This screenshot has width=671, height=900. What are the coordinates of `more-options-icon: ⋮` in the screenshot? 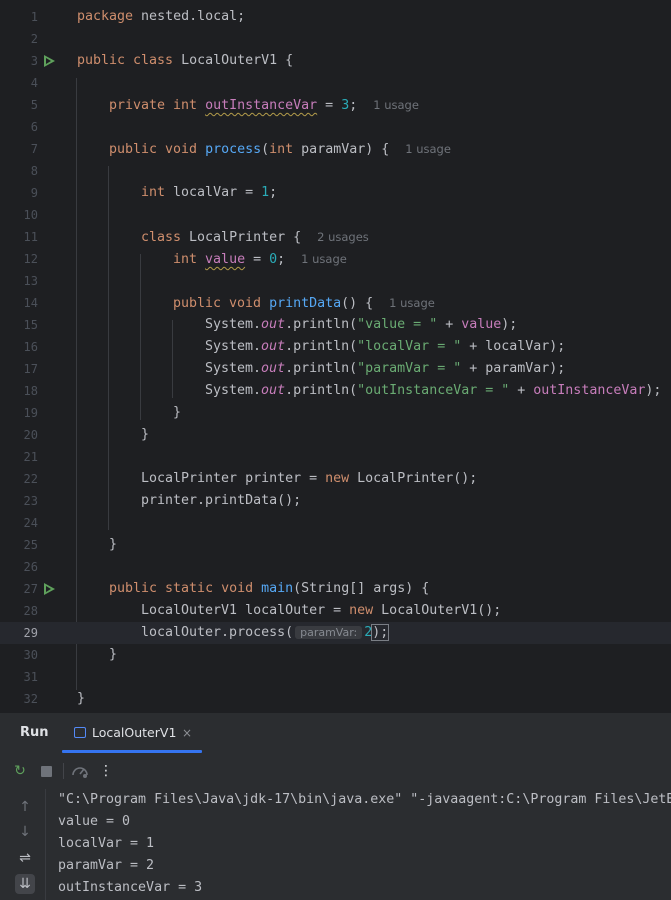 It's located at (106, 771).